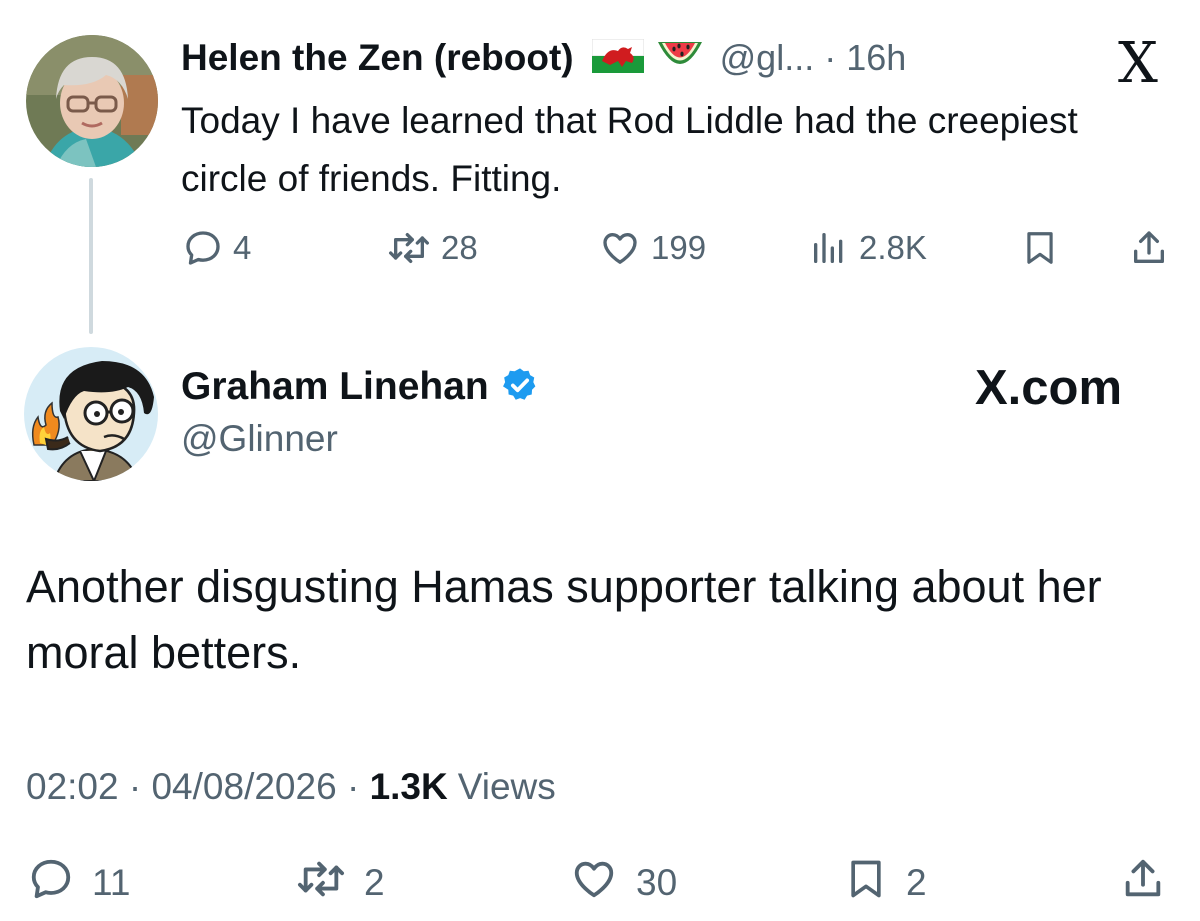 The height and width of the screenshot is (921, 1200). What do you see at coordinates (72, 787) in the screenshot?
I see `tweet2-time: 02:02` at bounding box center [72, 787].